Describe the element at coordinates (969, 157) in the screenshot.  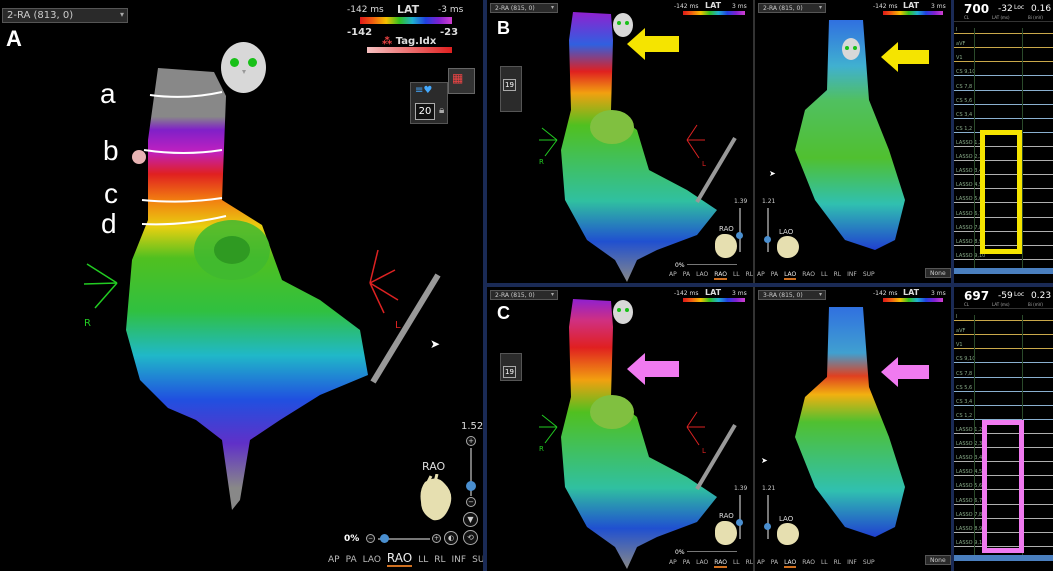
I see `egm-channel-label: LASSO 2,3` at that location.